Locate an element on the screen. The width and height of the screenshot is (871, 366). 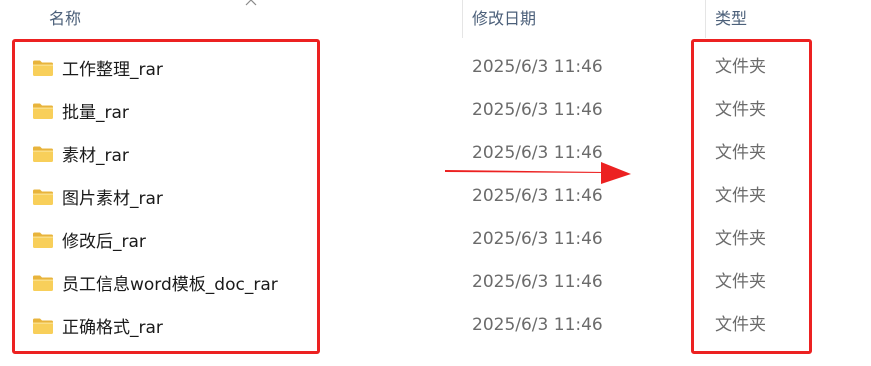
annotation-box-types is located at coordinates (751, 196).